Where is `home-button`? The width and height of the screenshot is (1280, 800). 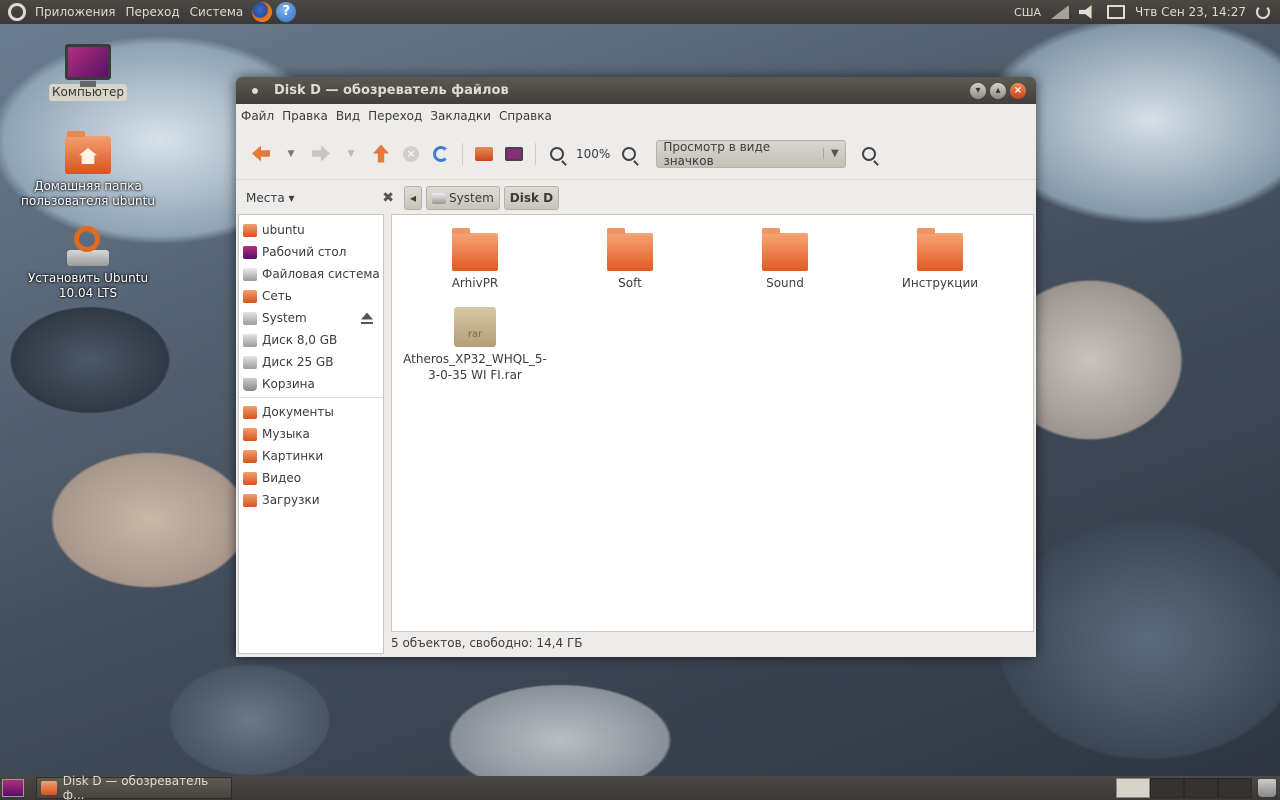 home-button is located at coordinates (484, 154).